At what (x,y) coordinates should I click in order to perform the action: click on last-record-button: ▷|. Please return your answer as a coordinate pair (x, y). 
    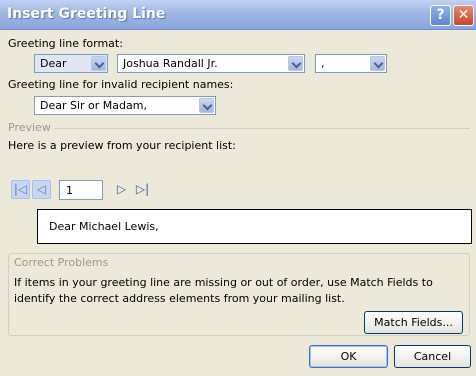
    Looking at the image, I should click on (142, 189).